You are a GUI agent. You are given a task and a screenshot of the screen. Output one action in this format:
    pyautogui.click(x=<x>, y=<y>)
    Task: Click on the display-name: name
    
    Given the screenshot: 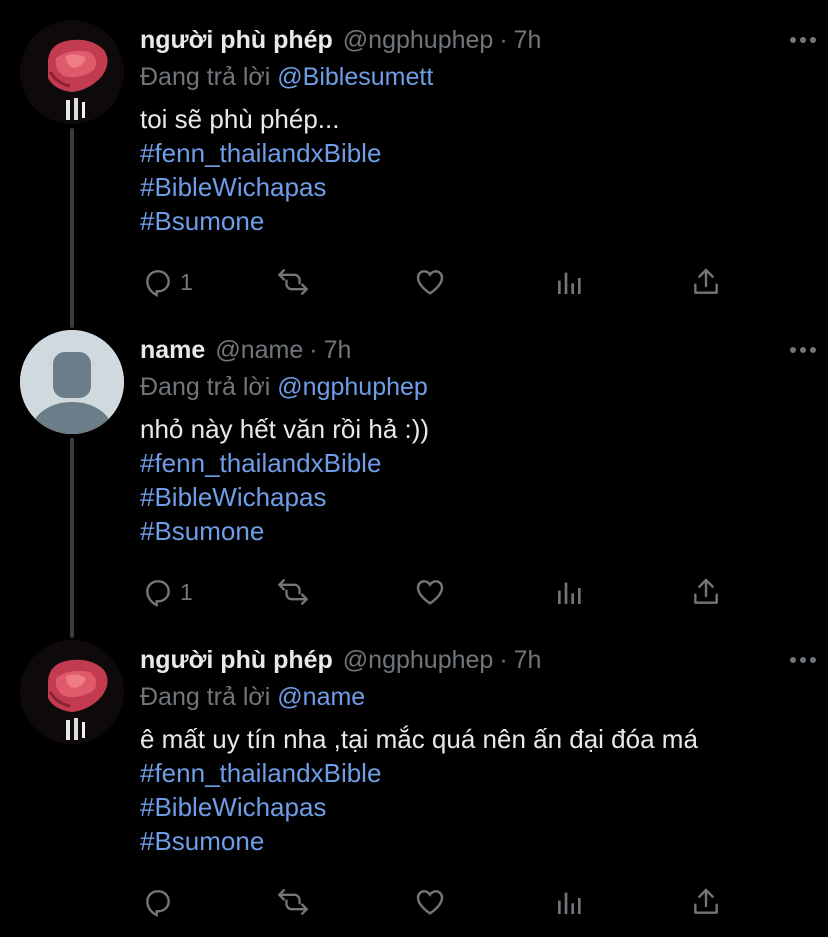 What is the action you would take?
    pyautogui.click(x=172, y=350)
    